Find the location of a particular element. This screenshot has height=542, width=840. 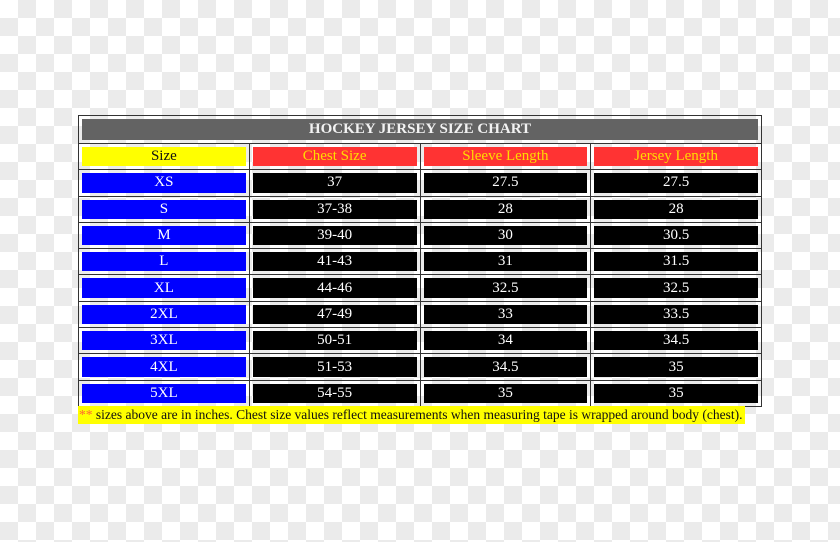

size-cell-value: 5XL is located at coordinates (164, 393).